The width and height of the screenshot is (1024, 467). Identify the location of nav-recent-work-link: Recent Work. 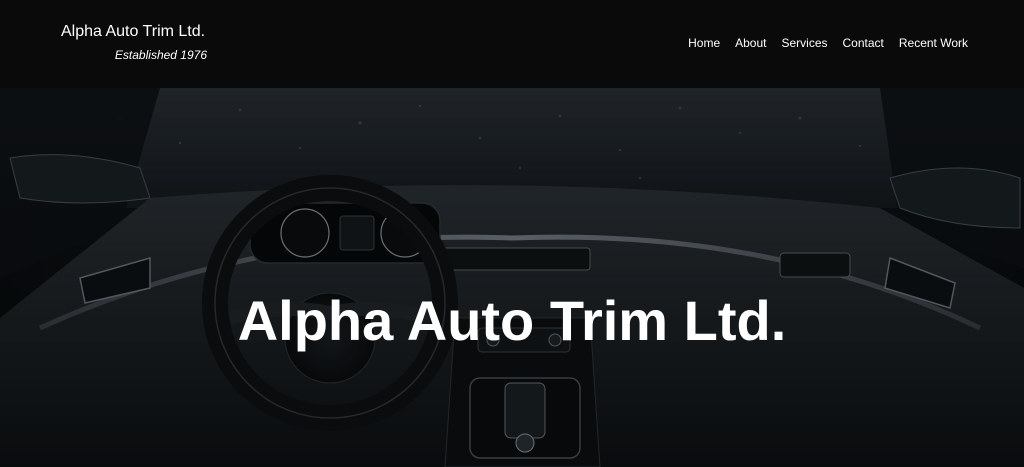
(933, 43).